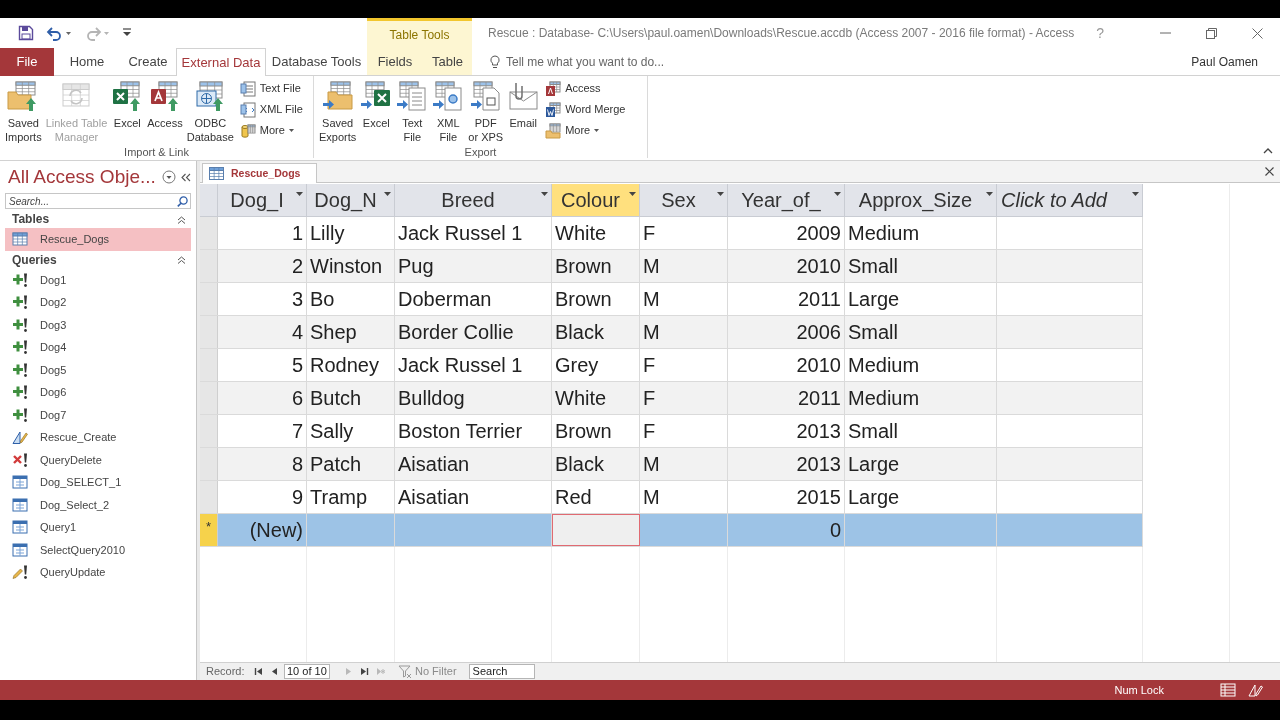 Image resolution: width=1280 pixels, height=720 pixels. What do you see at coordinates (786, 200) in the screenshot?
I see `column-header: Year_of_` at bounding box center [786, 200].